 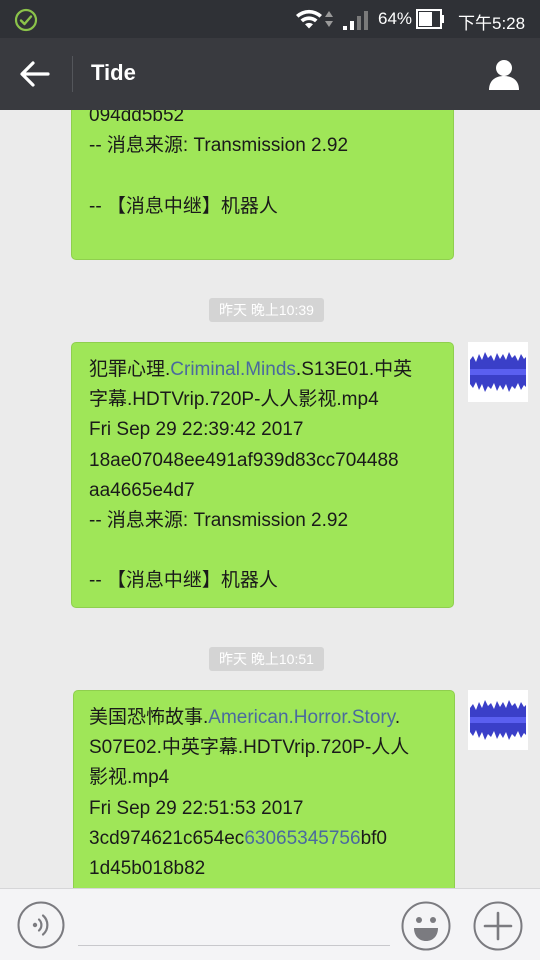 I want to click on message-line: 18ae07048ee491af939d83cc704488, so click(x=244, y=460).